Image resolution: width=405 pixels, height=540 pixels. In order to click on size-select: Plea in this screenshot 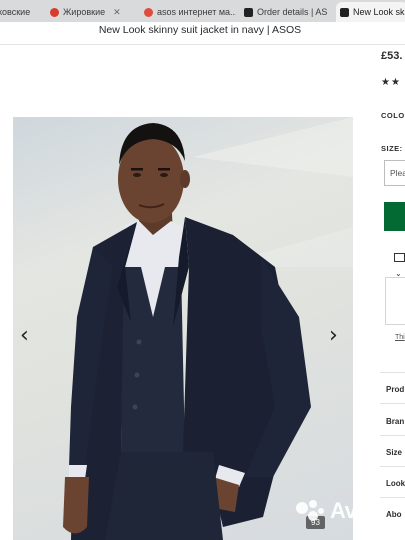, I will do `click(394, 173)`.